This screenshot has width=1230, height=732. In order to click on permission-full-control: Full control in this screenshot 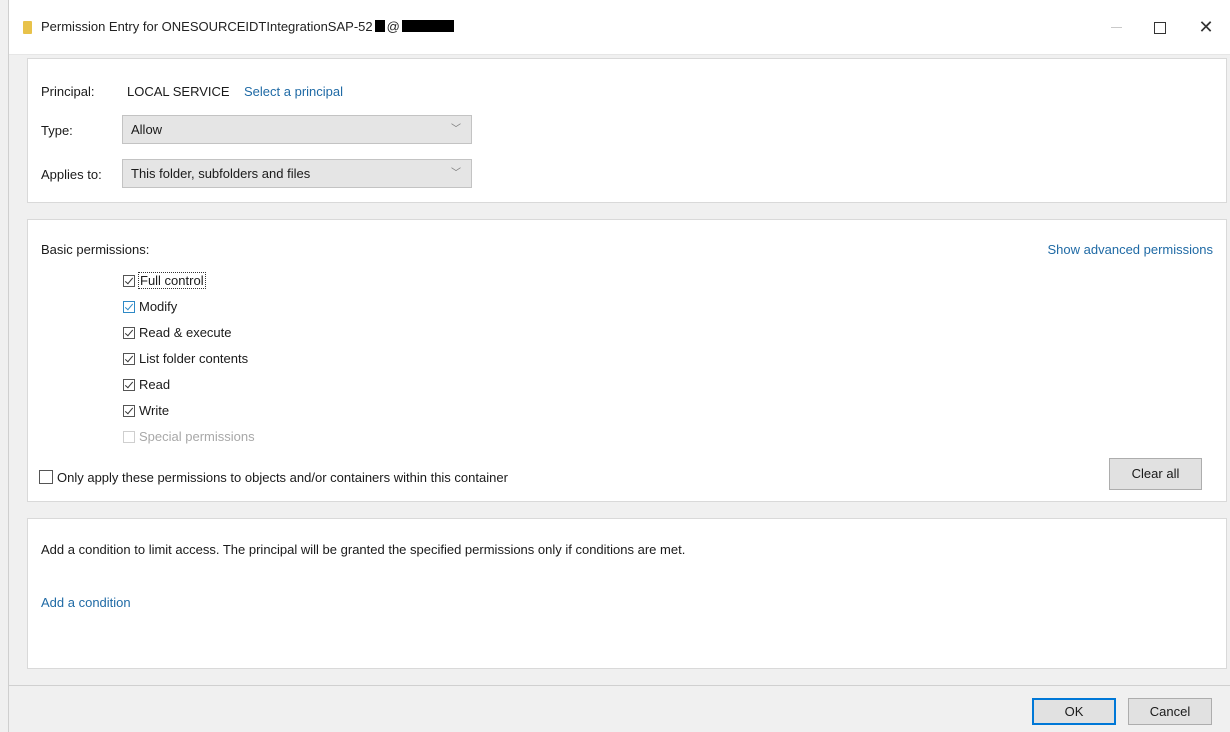, I will do `click(164, 282)`.